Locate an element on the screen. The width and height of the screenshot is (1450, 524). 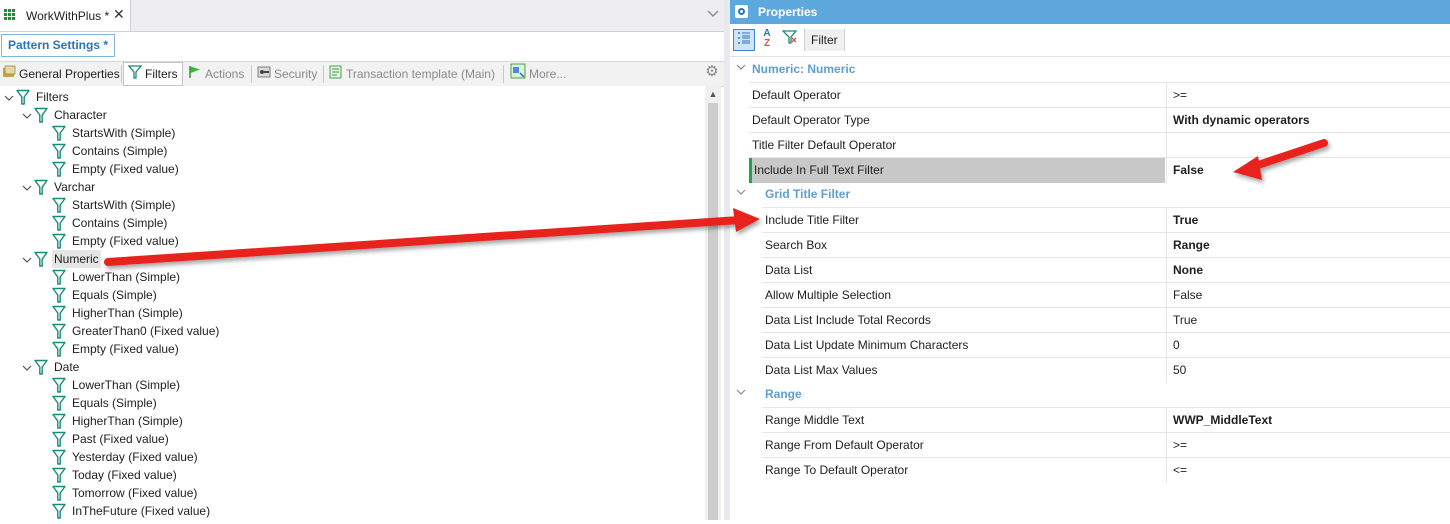
property-value: 0 is located at coordinates (1176, 345).